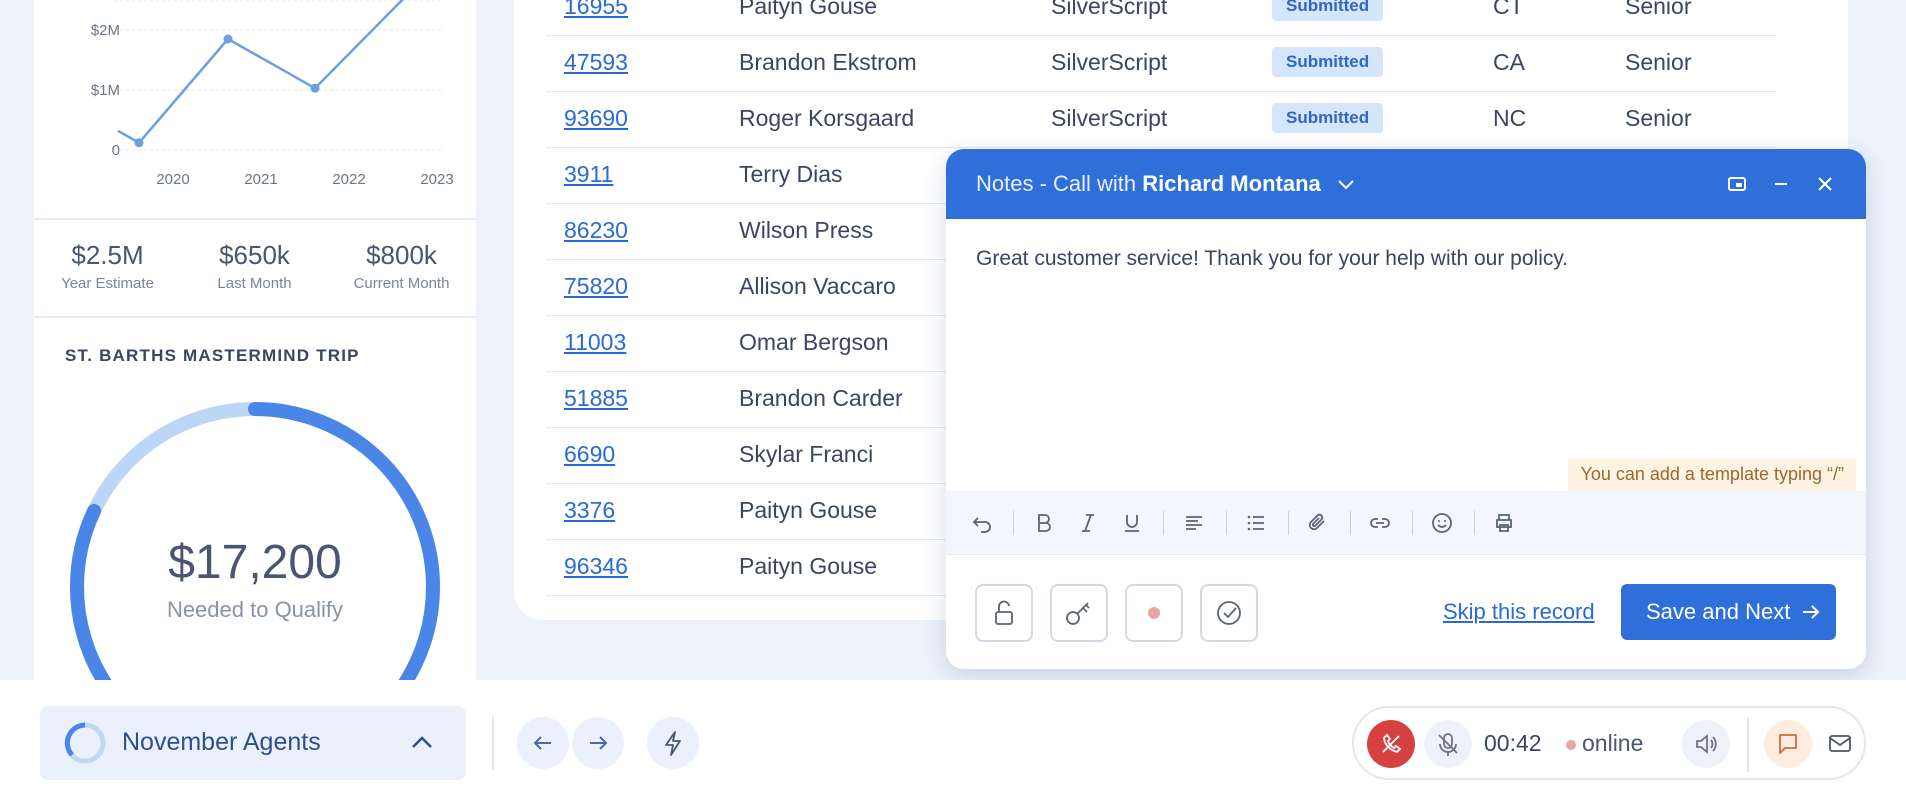 The height and width of the screenshot is (806, 1906). Describe the element at coordinates (1519, 612) in the screenshot. I see `skip-record-link: Skip this record` at that location.